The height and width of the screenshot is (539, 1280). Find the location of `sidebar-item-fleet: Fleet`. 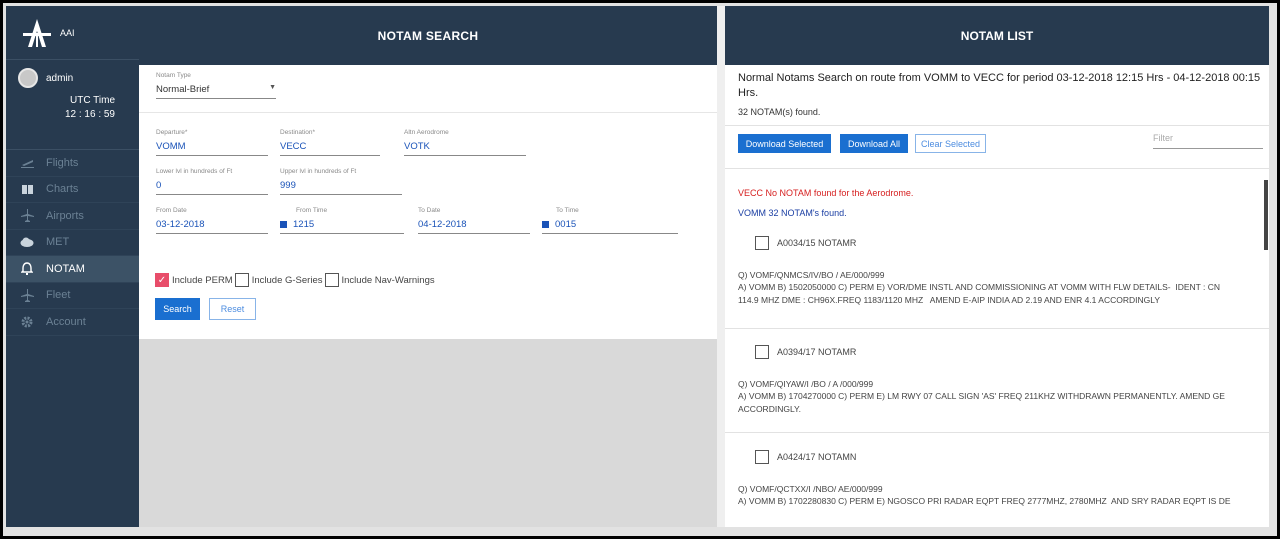

sidebar-item-fleet: Fleet is located at coordinates (72, 296).